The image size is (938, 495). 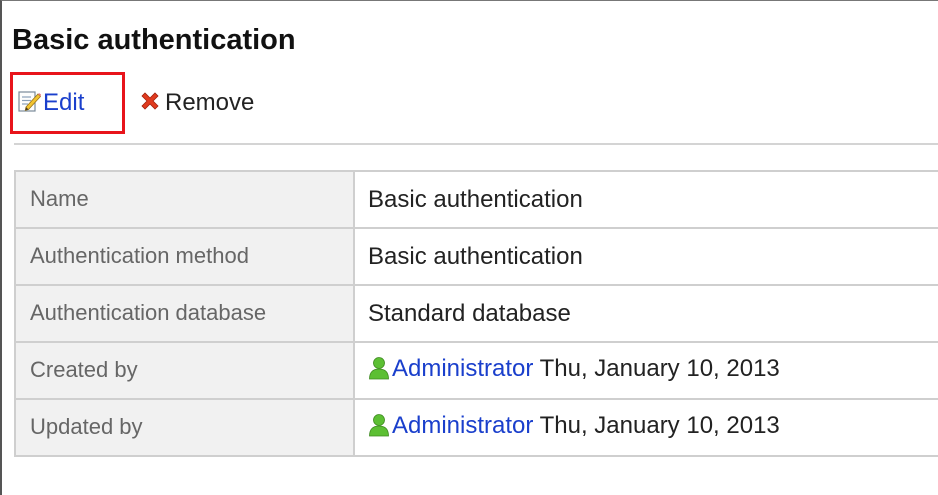 I want to click on row-label: Created by, so click(x=184, y=370).